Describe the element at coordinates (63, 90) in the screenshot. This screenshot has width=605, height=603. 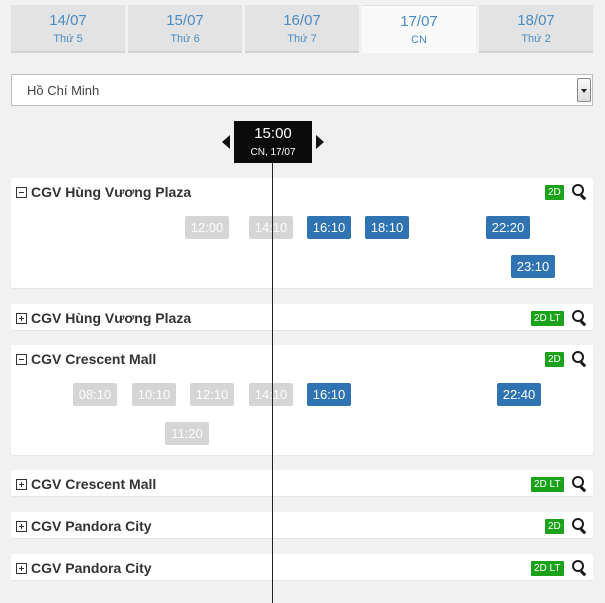
I see `city-select-value: Hồ Chí Minh` at that location.